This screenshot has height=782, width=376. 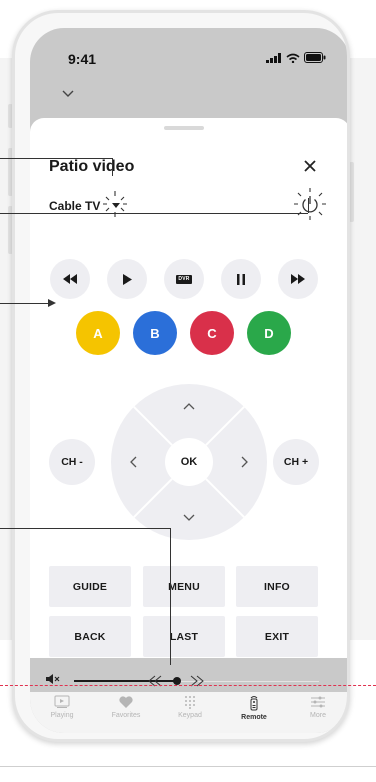 I want to click on sheet-grabber, so click(x=184, y=128).